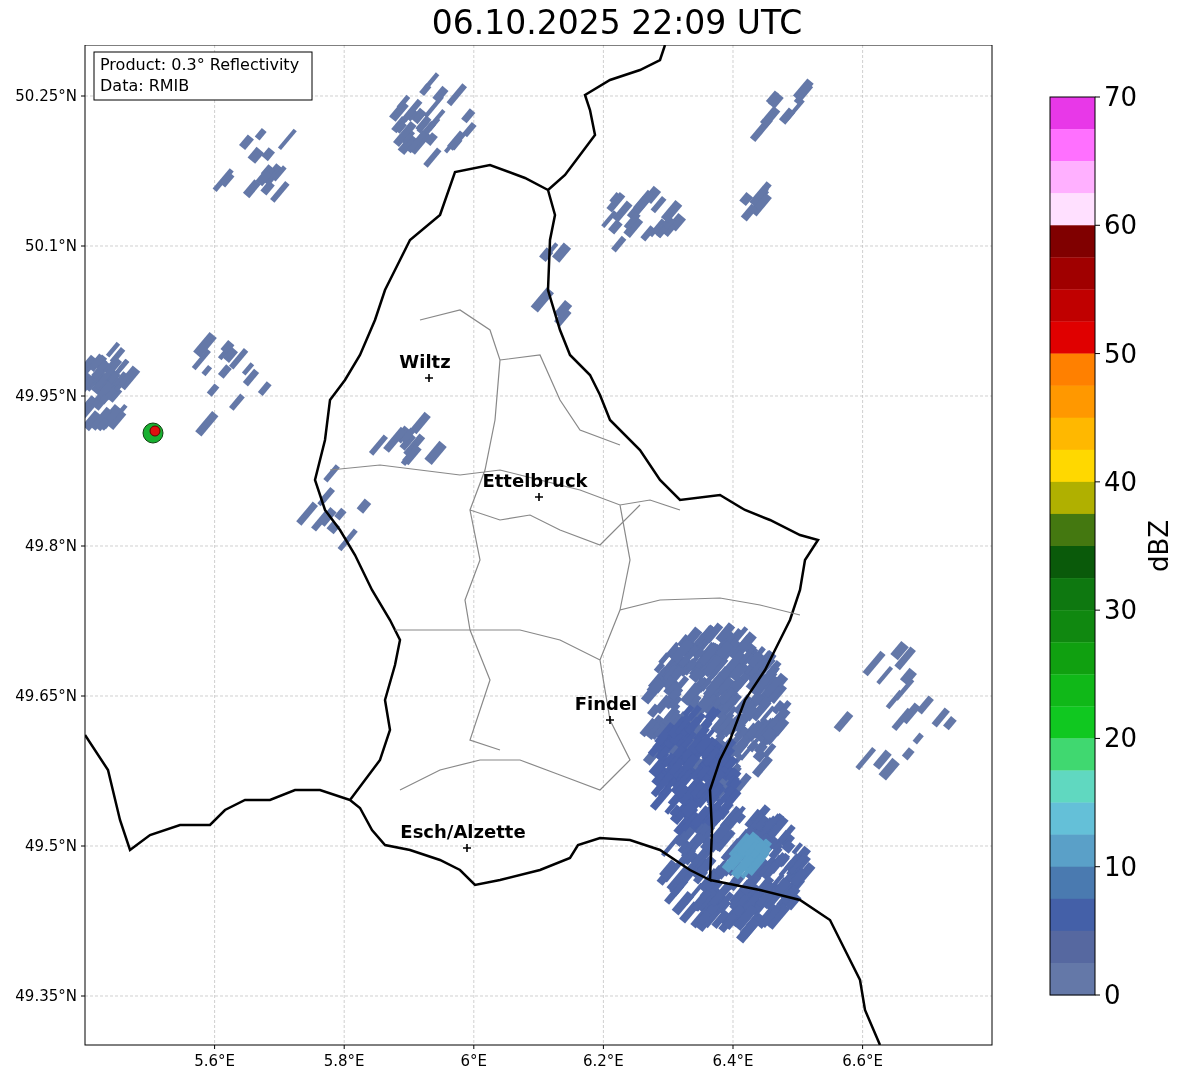  Describe the element at coordinates (862, 1061) in the screenshot. I see `x-tick-label: 6.6°E` at that location.